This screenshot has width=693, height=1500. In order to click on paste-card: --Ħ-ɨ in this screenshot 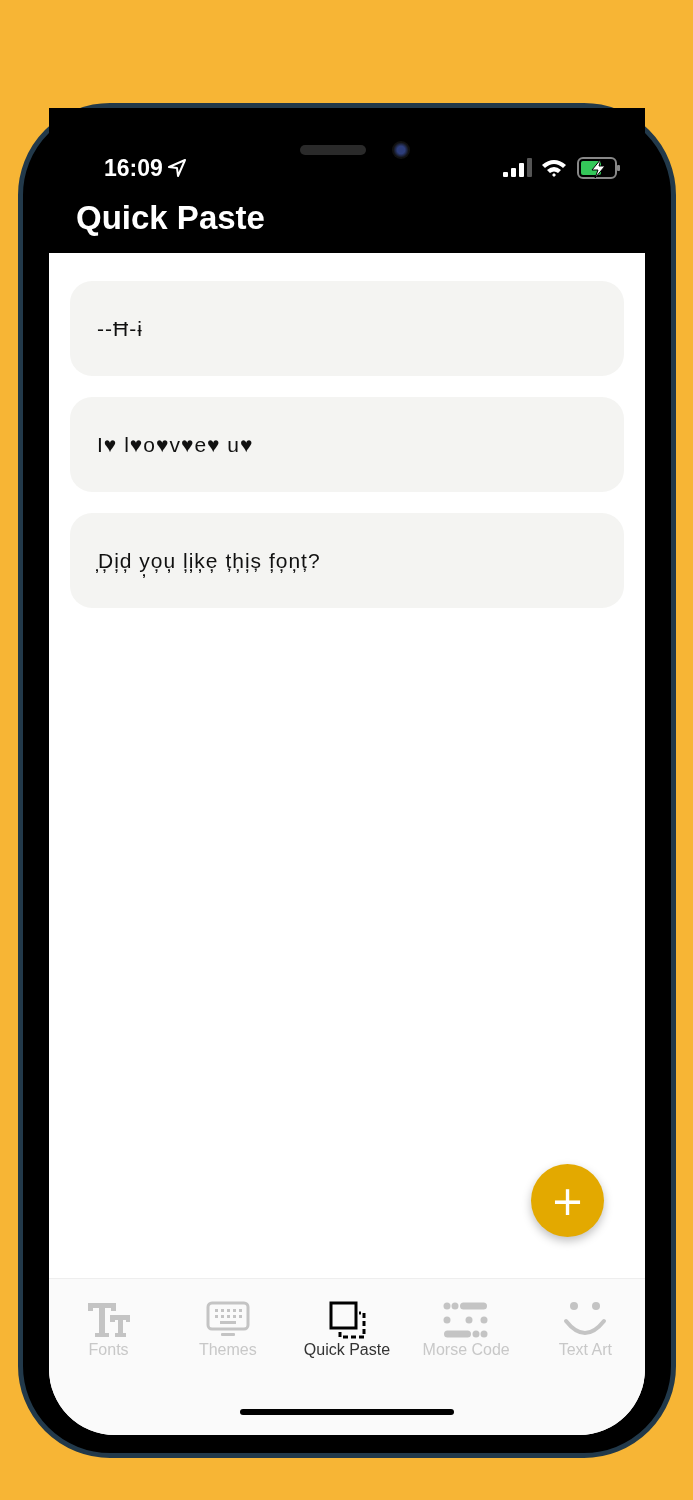, I will do `click(347, 328)`.